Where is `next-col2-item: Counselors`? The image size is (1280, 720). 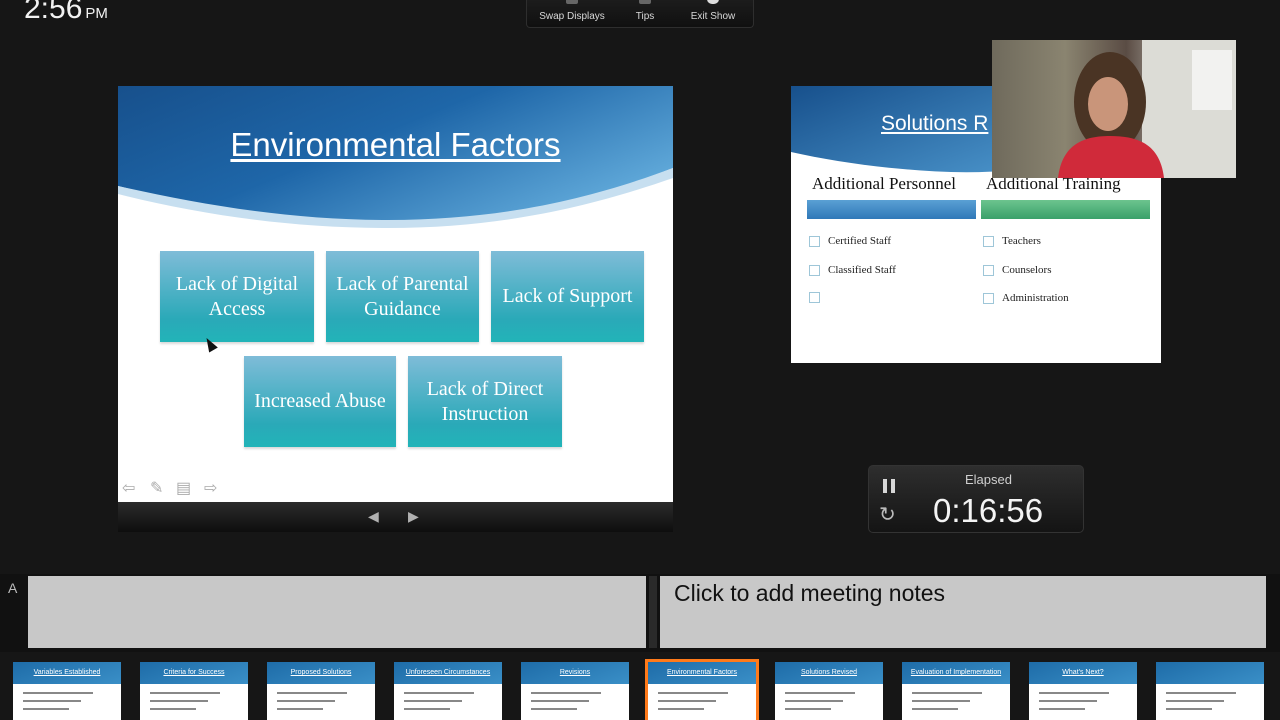 next-col2-item: Counselors is located at coordinates (1017, 270).